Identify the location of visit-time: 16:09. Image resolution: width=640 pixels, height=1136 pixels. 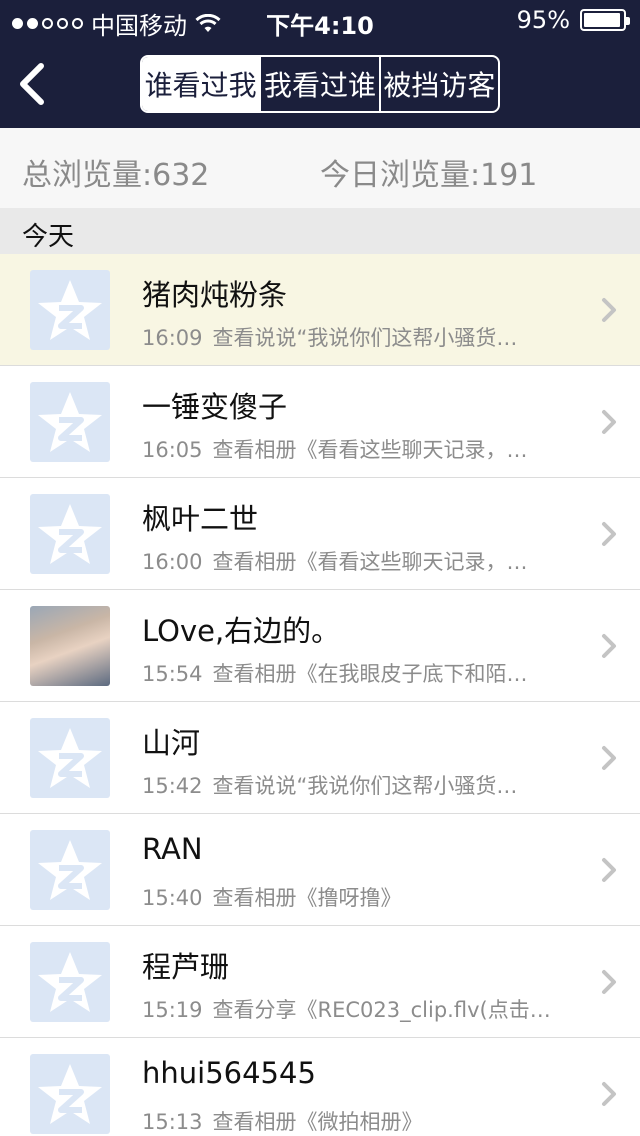
(172, 338).